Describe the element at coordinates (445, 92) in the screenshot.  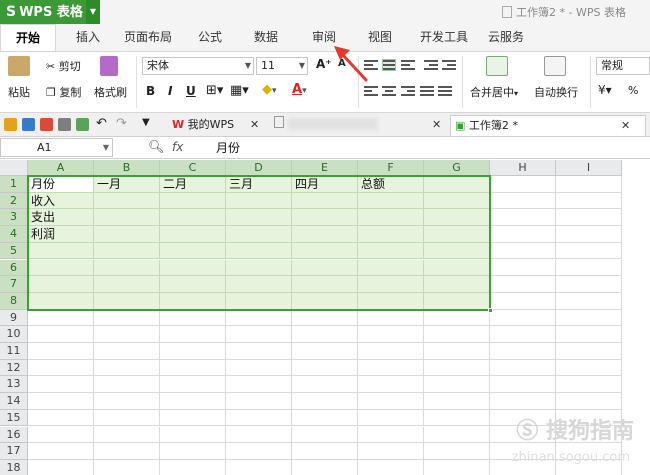
I see `distributed-align-icon` at that location.